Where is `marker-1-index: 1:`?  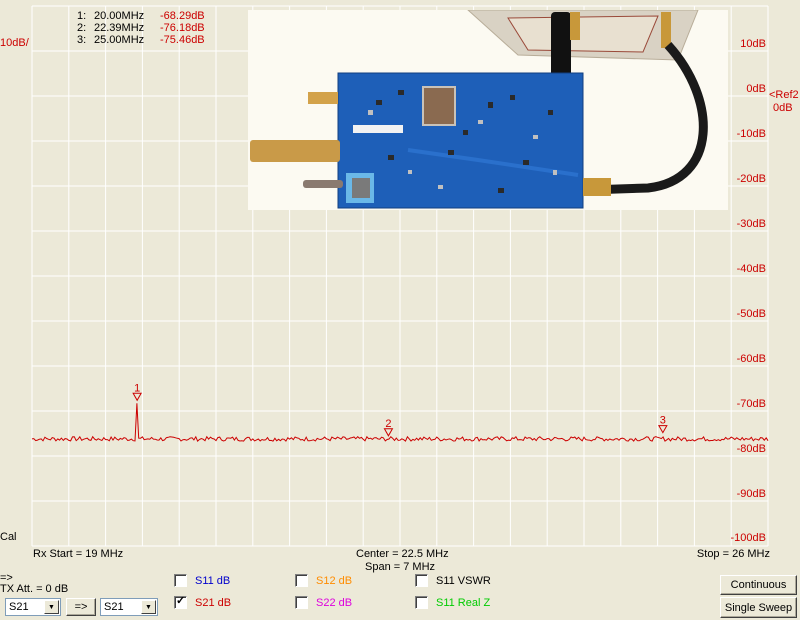
marker-1-index: 1: is located at coordinates (82, 16).